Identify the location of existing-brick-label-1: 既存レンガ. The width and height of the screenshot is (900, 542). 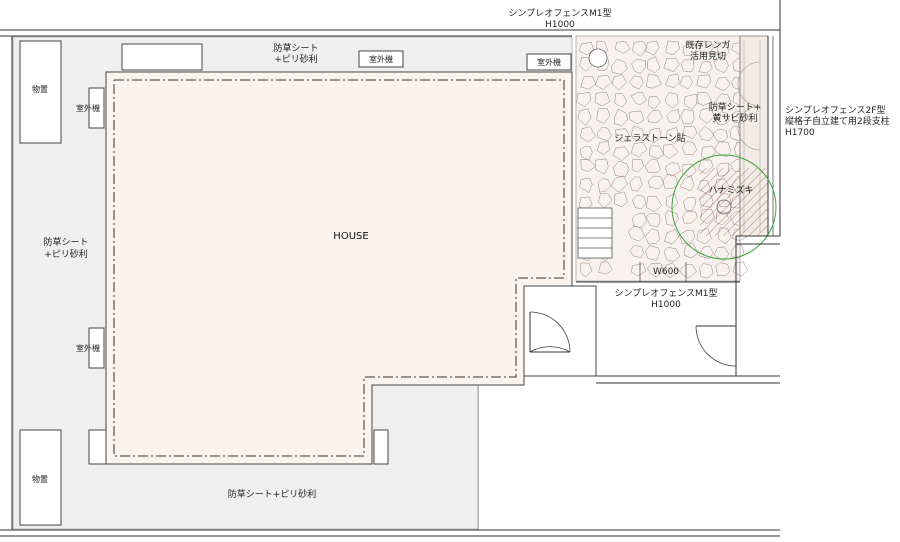
(707, 45).